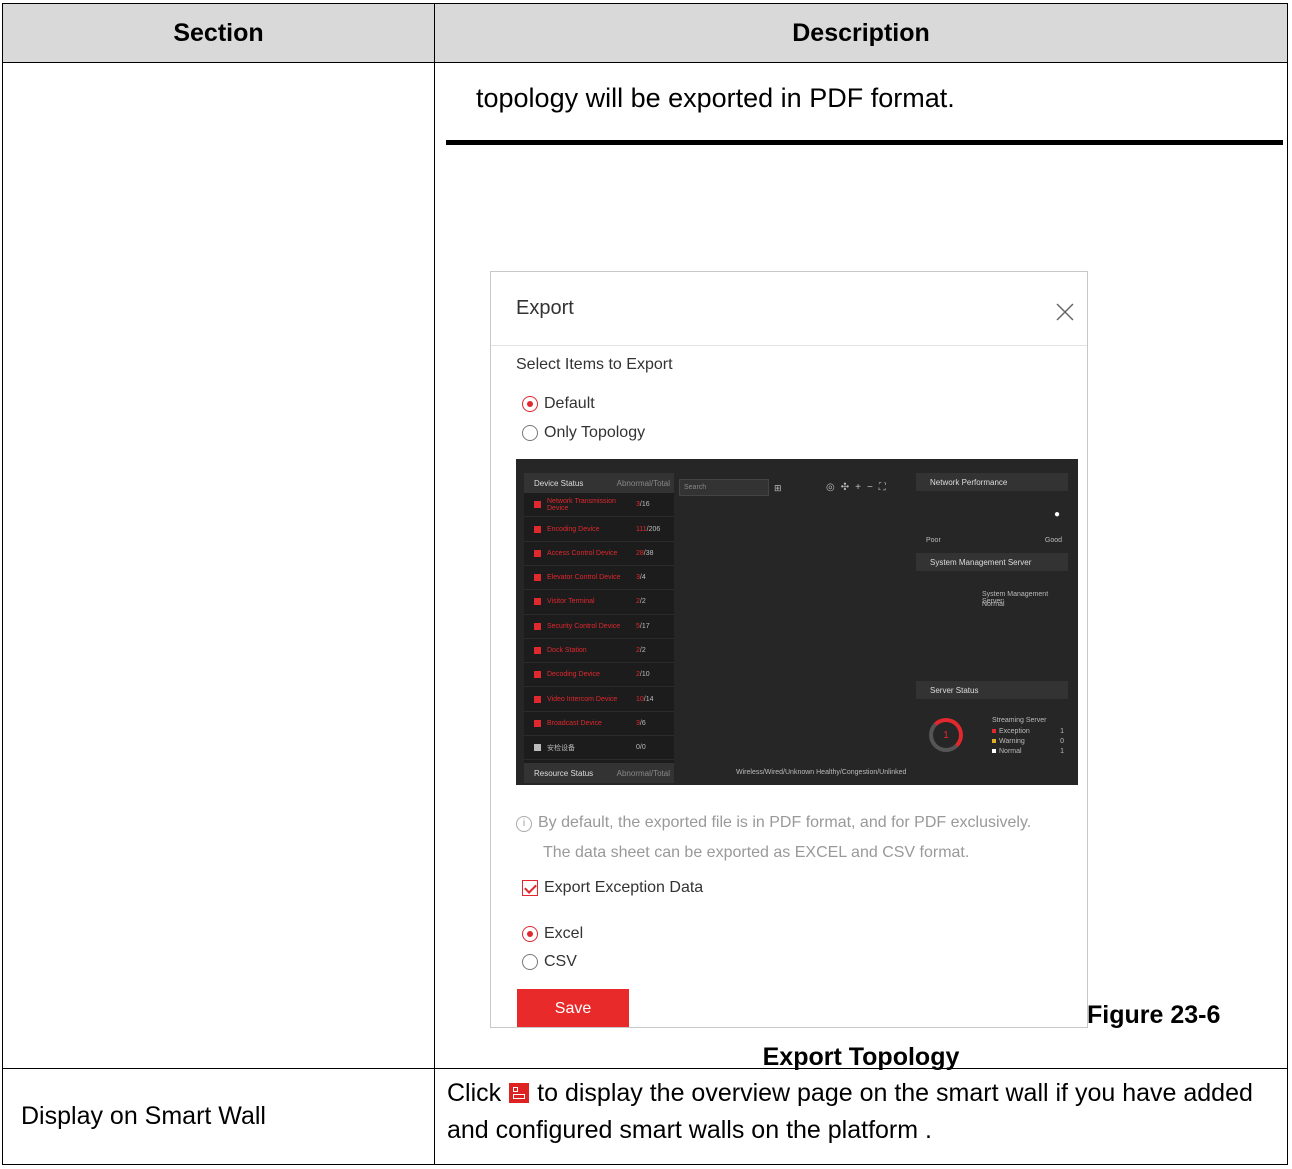  I want to click on device-name: Decoding Device, so click(573, 675).